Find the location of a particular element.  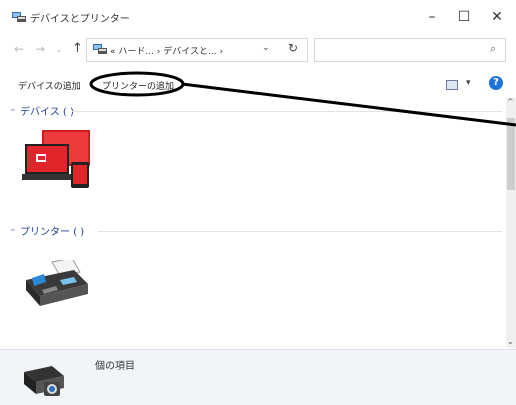

view-options-icon is located at coordinates (452, 85).